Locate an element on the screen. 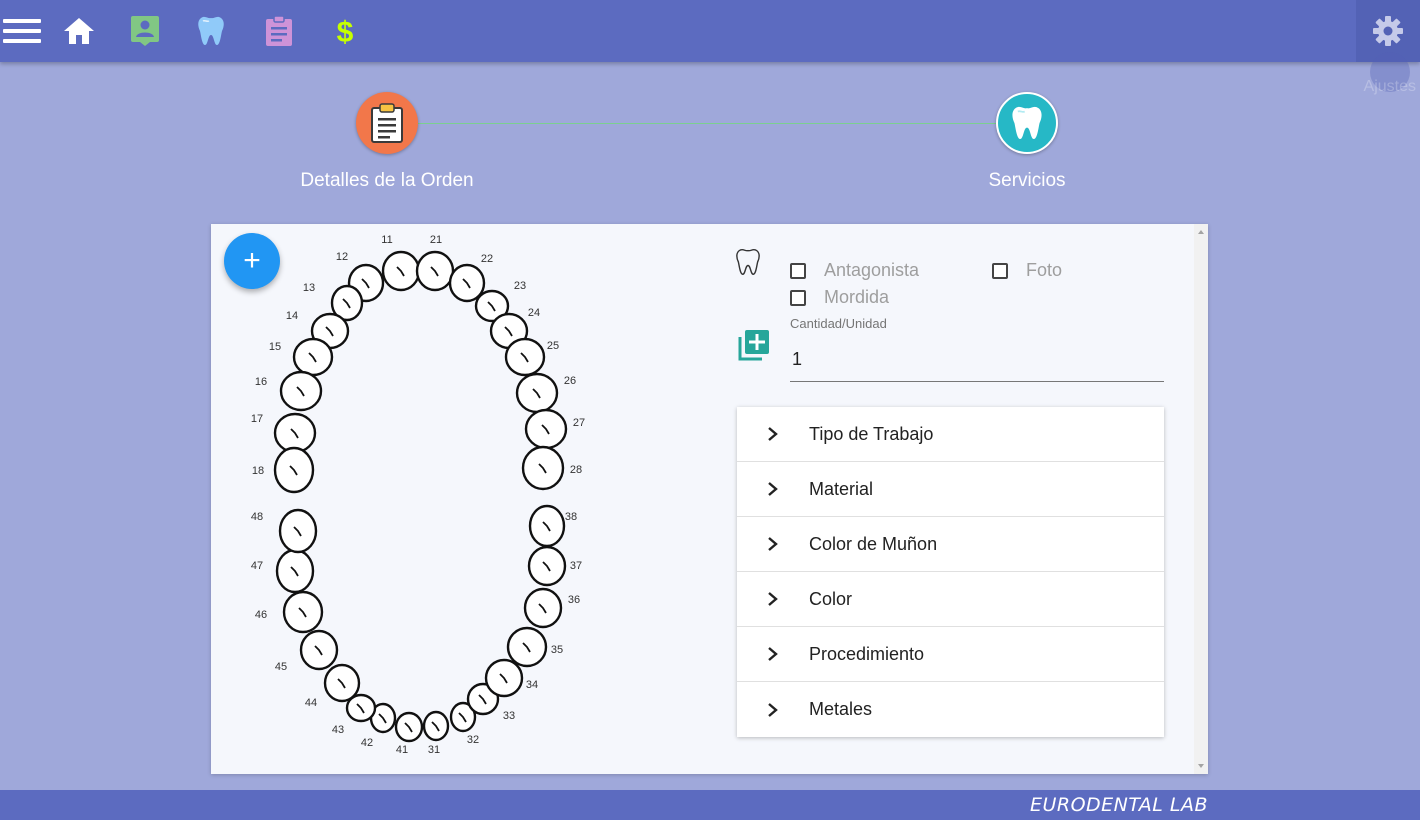  tooth-number-lower-right: 46 is located at coordinates (261, 615).